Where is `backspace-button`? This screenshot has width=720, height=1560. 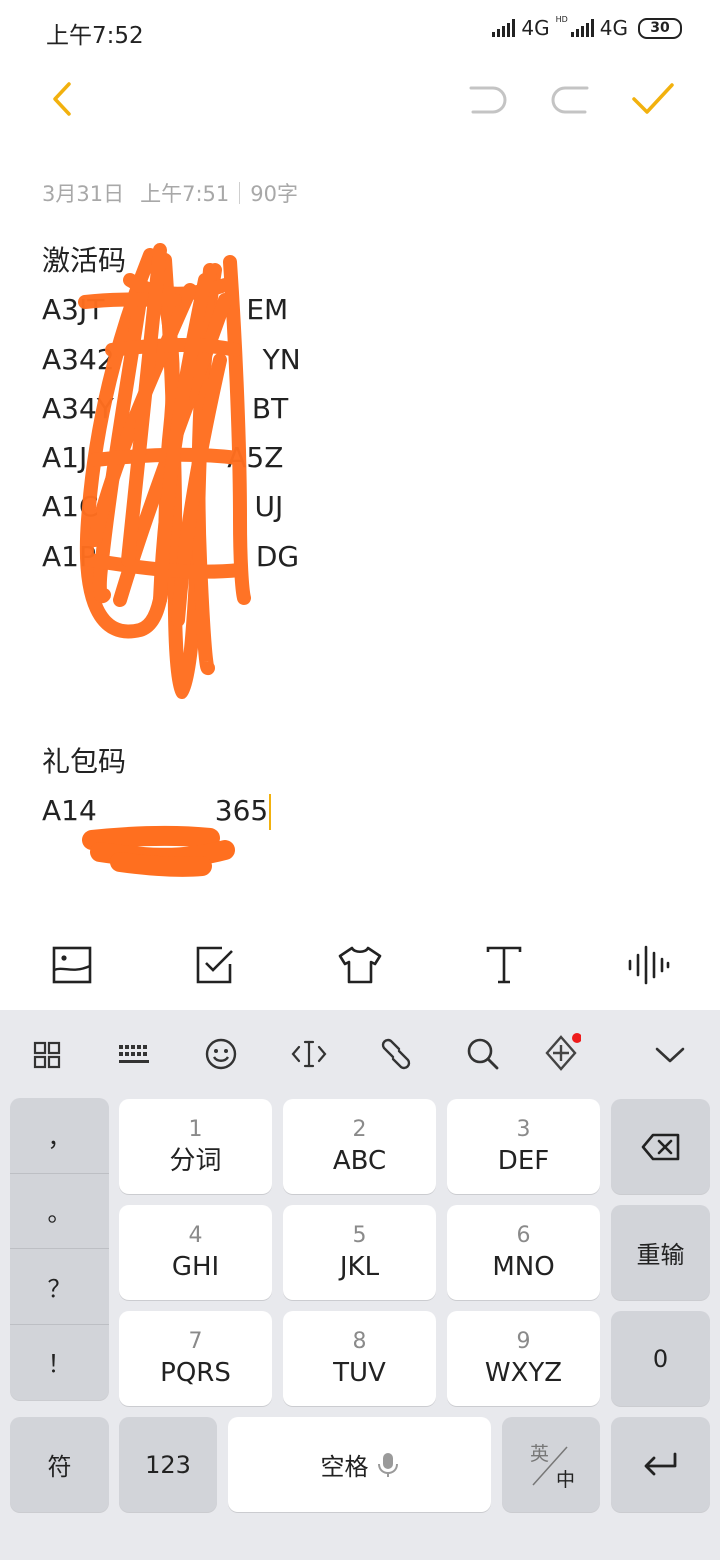
backspace-button is located at coordinates (660, 1146).